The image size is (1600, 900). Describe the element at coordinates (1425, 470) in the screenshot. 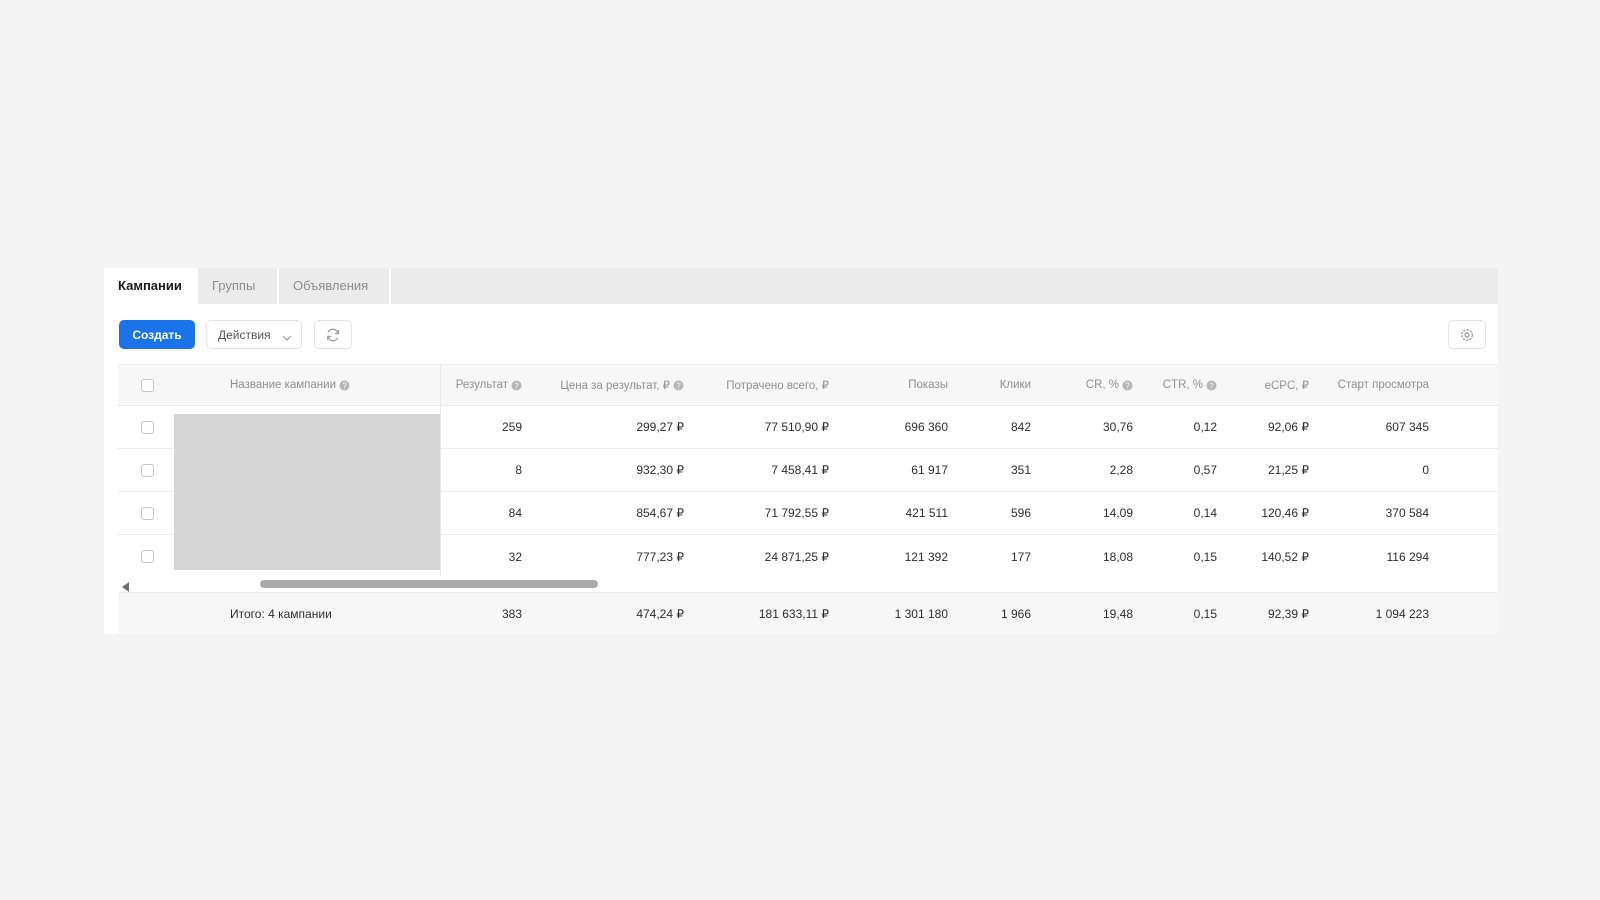

I see `cell-start-view: 0` at that location.